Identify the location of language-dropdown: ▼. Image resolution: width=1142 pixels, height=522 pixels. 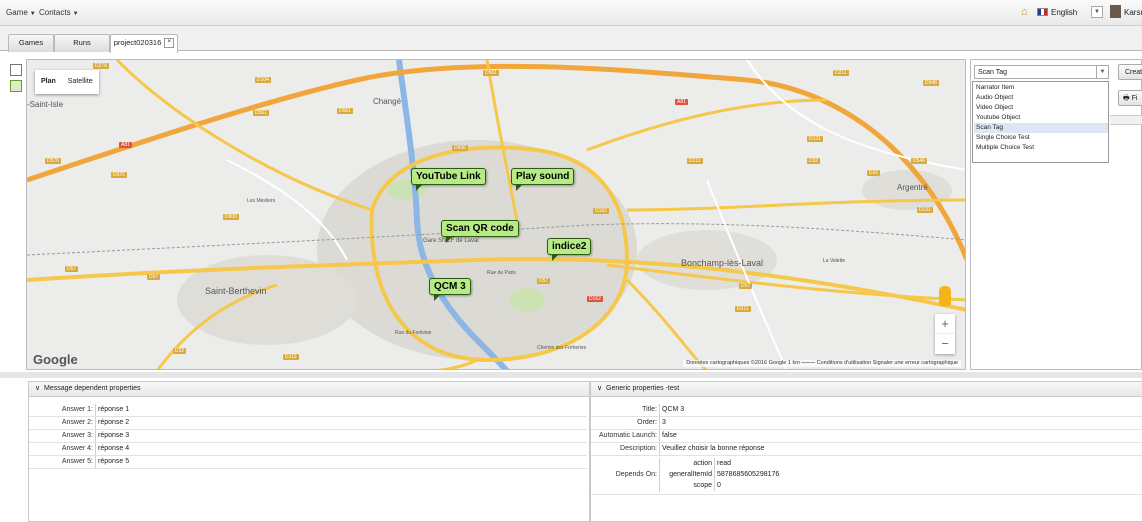
(1097, 12).